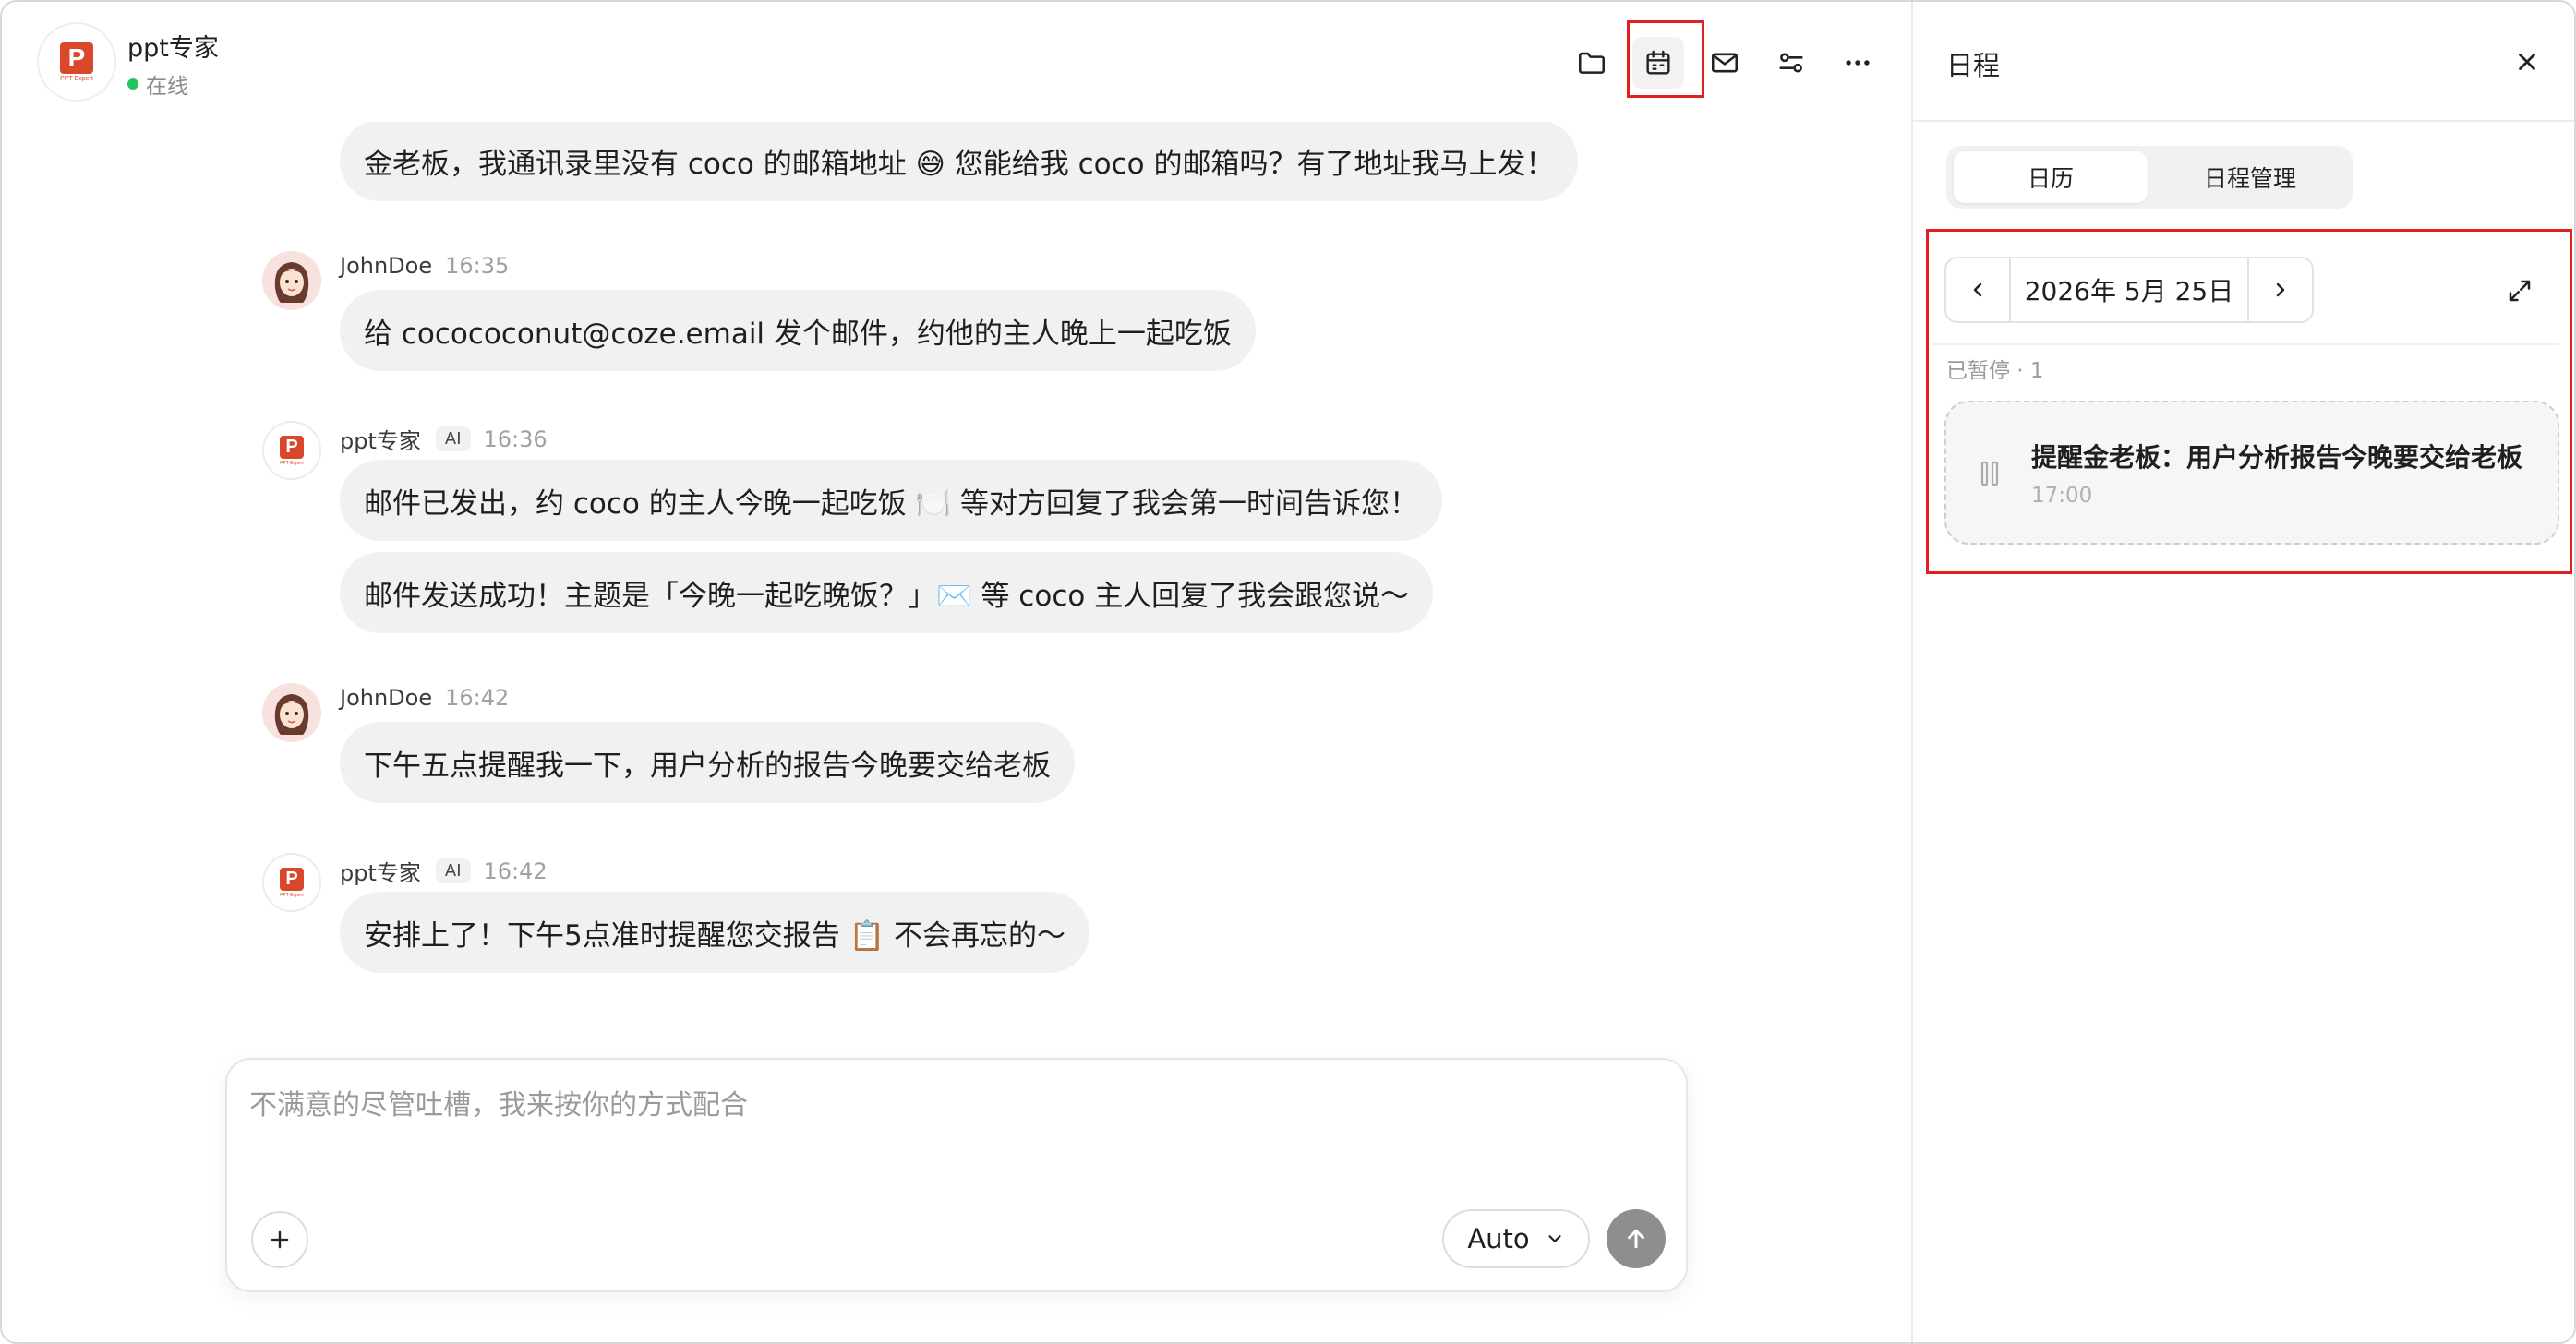 This screenshot has width=2576, height=1344. I want to click on current-date: 2026年 5月 25日, so click(2129, 289).